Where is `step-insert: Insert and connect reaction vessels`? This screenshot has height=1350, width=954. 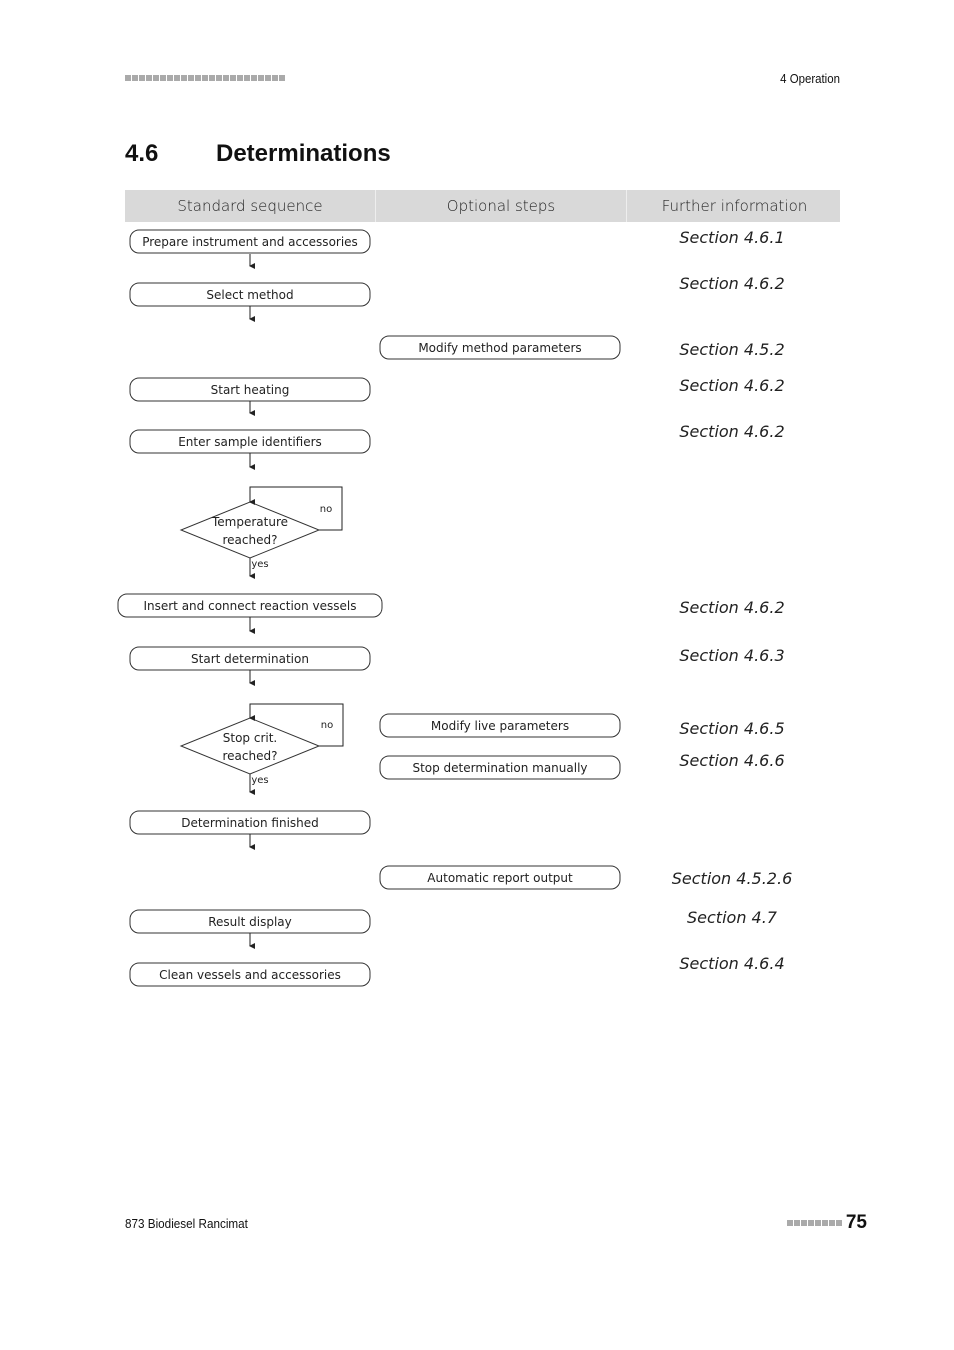 step-insert: Insert and connect reaction vessels is located at coordinates (250, 605).